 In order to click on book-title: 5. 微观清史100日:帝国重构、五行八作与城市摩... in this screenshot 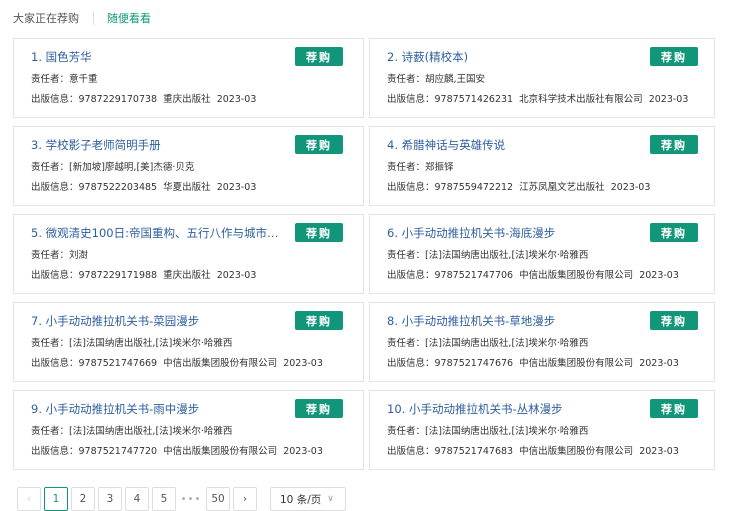, I will do `click(159, 233)`.